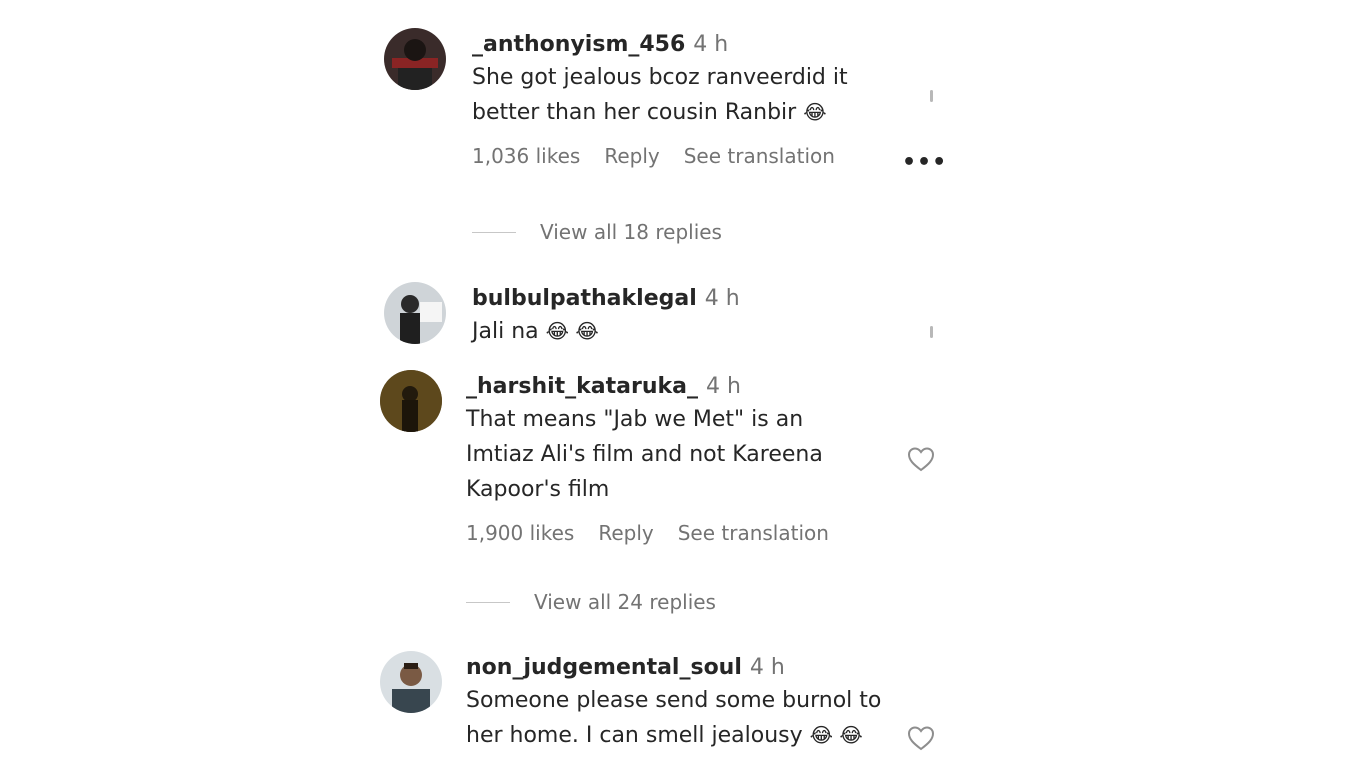 The height and width of the screenshot is (768, 1366). I want to click on comment-username: non_judgemental_soul, so click(604, 667).